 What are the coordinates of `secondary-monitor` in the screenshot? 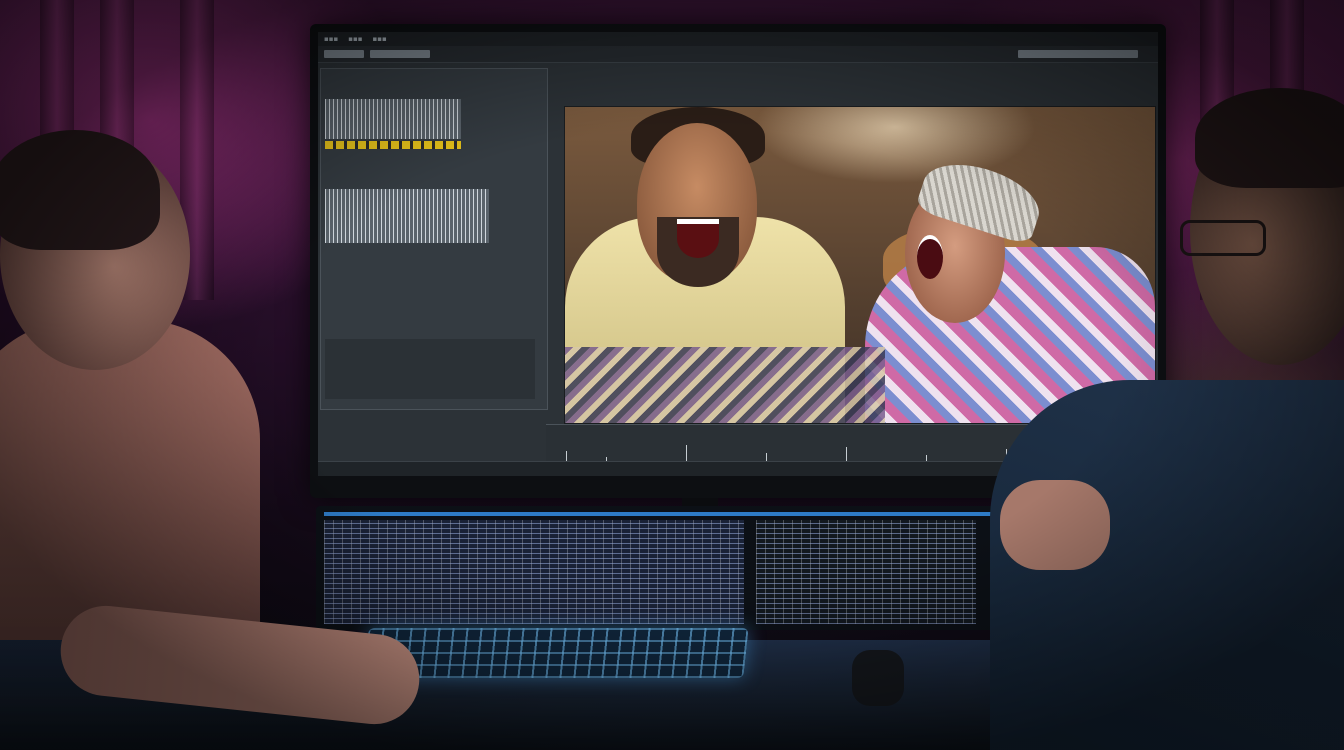 It's located at (670, 568).